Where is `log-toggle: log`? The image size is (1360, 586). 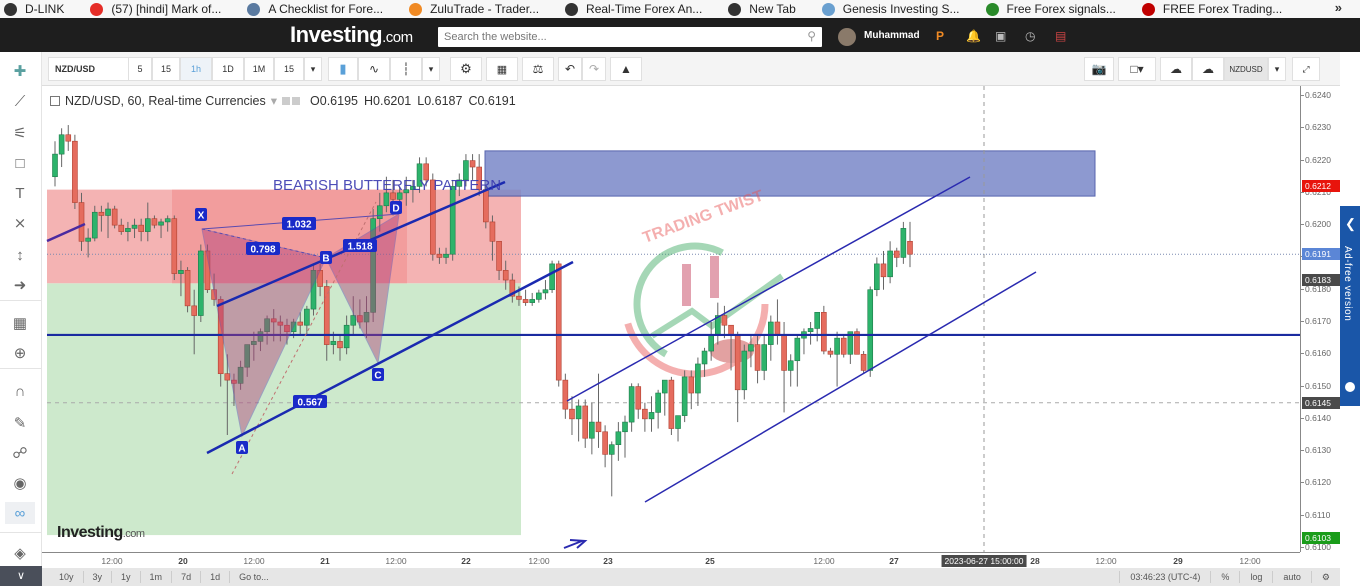 log-toggle: log is located at coordinates (1255, 577).